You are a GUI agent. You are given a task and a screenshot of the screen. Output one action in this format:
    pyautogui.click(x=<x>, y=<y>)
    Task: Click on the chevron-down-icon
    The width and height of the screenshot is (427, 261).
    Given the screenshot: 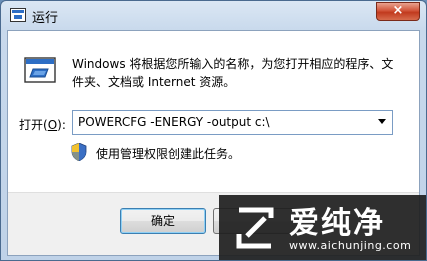 What is the action you would take?
    pyautogui.click(x=382, y=121)
    